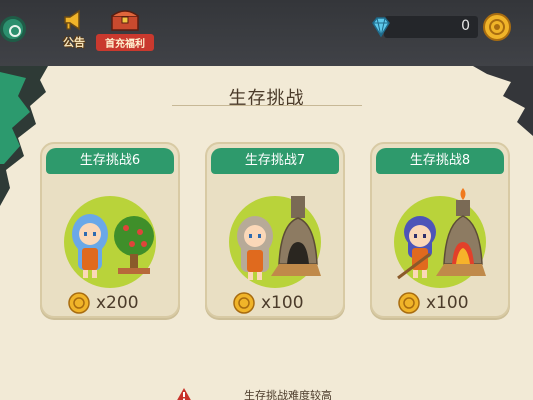 This screenshot has width=533, height=400. I want to click on challenge-cost: x200, so click(112, 303).